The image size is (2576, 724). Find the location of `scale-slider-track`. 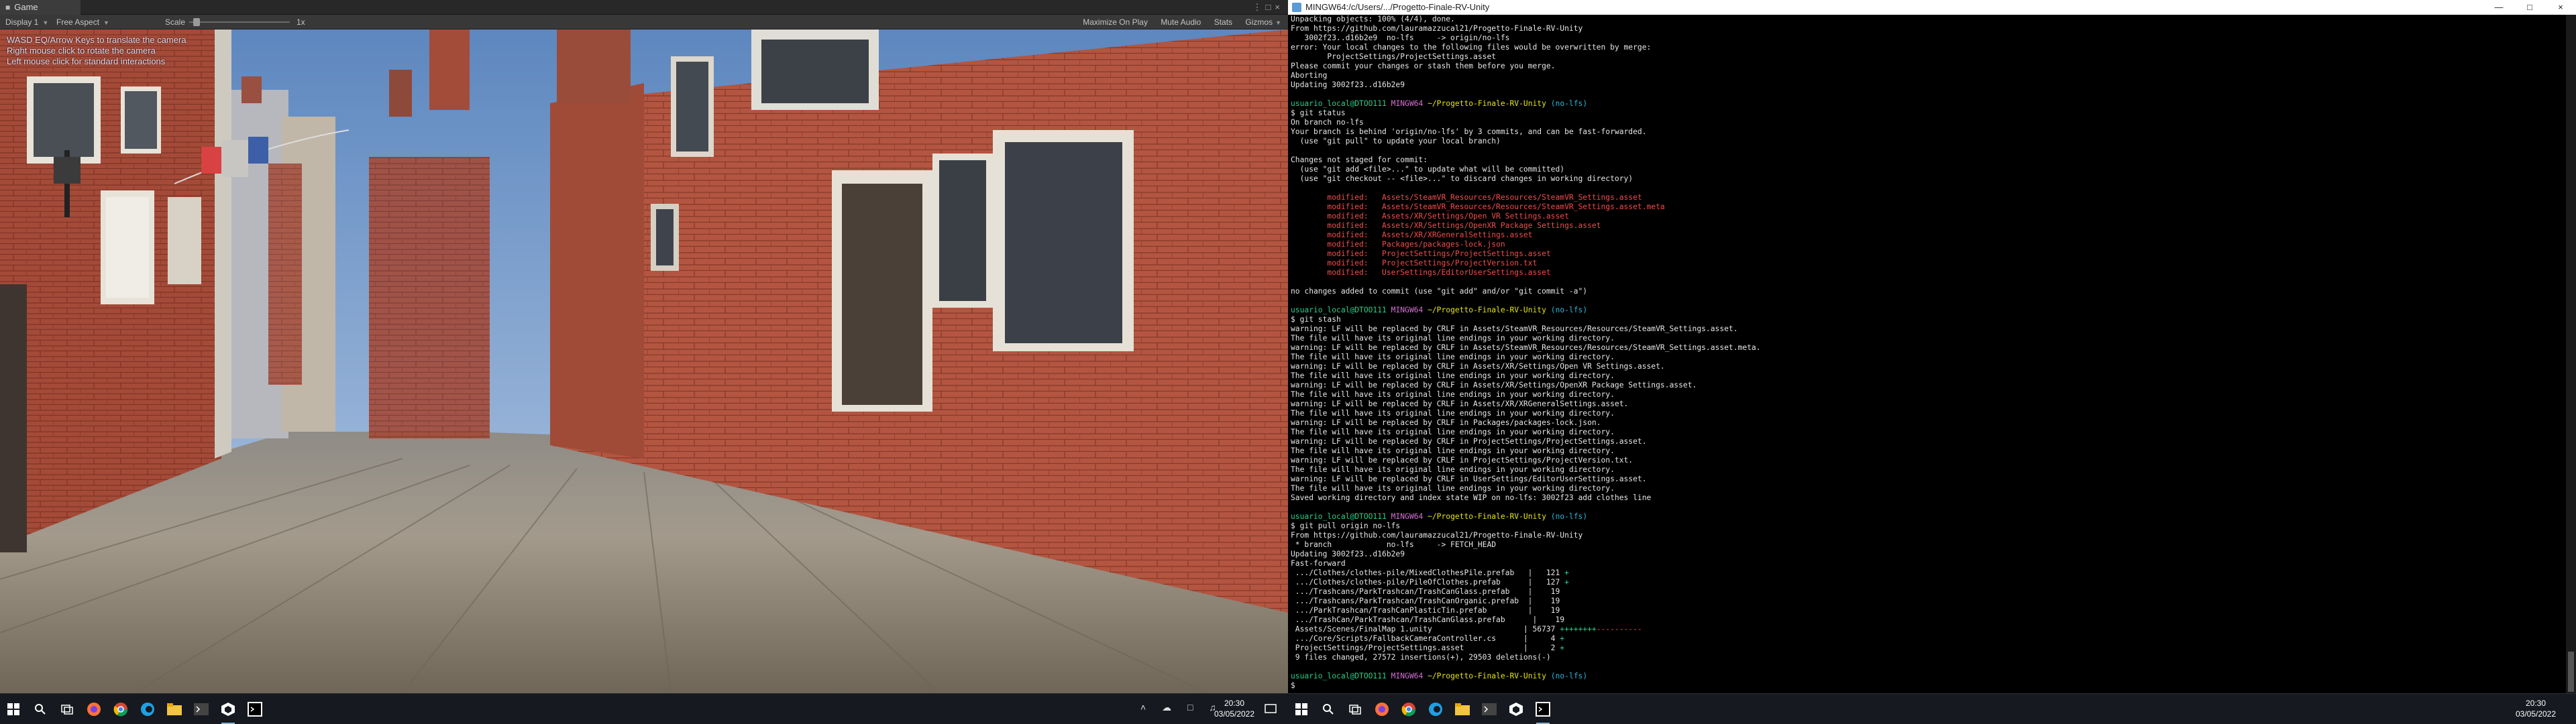

scale-slider-track is located at coordinates (239, 22).